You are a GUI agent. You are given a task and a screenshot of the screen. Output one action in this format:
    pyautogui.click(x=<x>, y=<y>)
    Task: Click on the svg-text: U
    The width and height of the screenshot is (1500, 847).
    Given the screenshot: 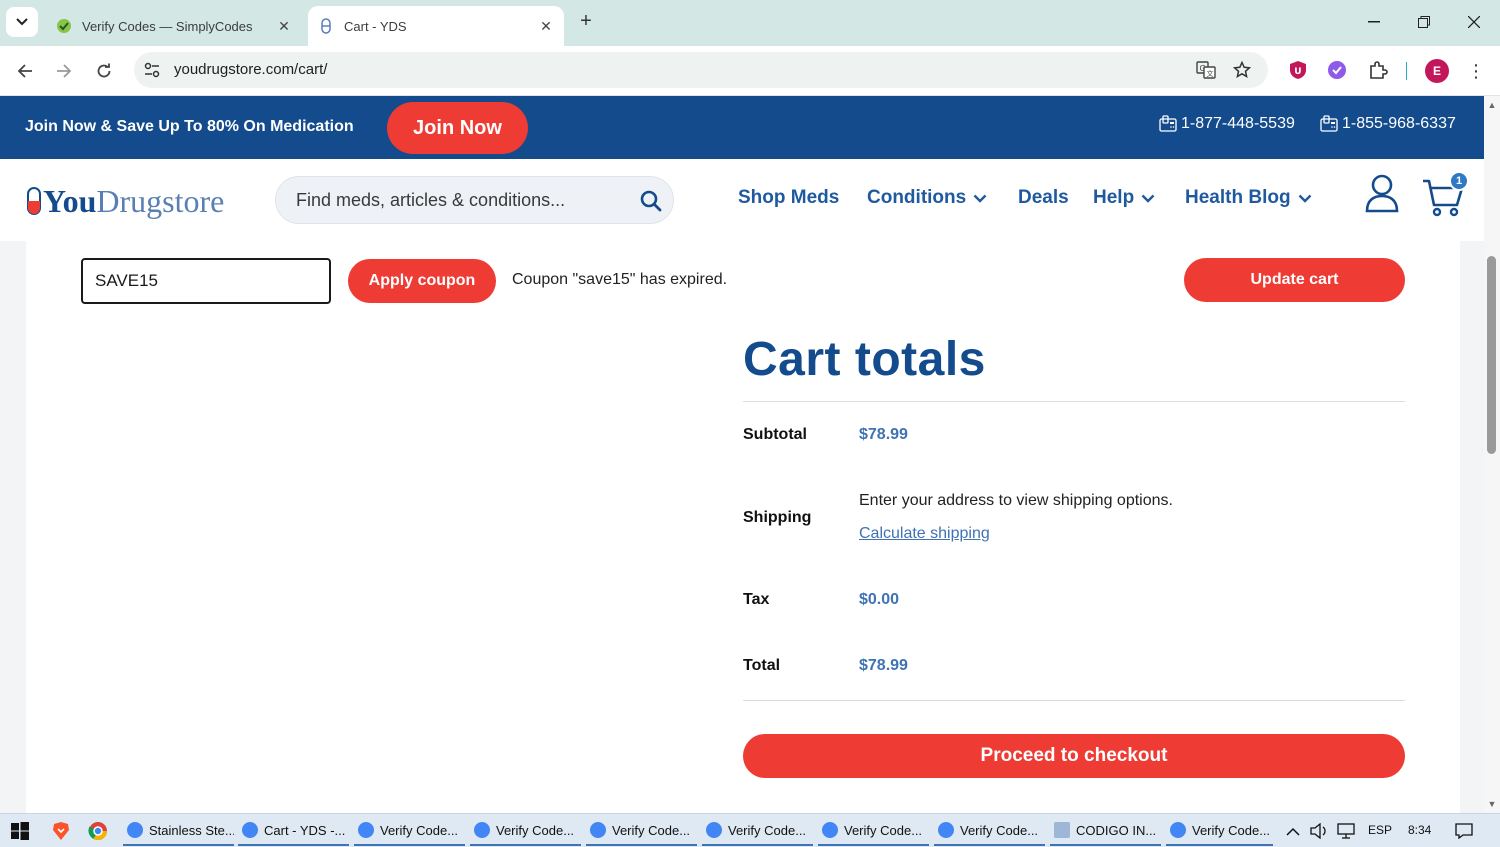 What is the action you would take?
    pyautogui.click(x=1297, y=72)
    